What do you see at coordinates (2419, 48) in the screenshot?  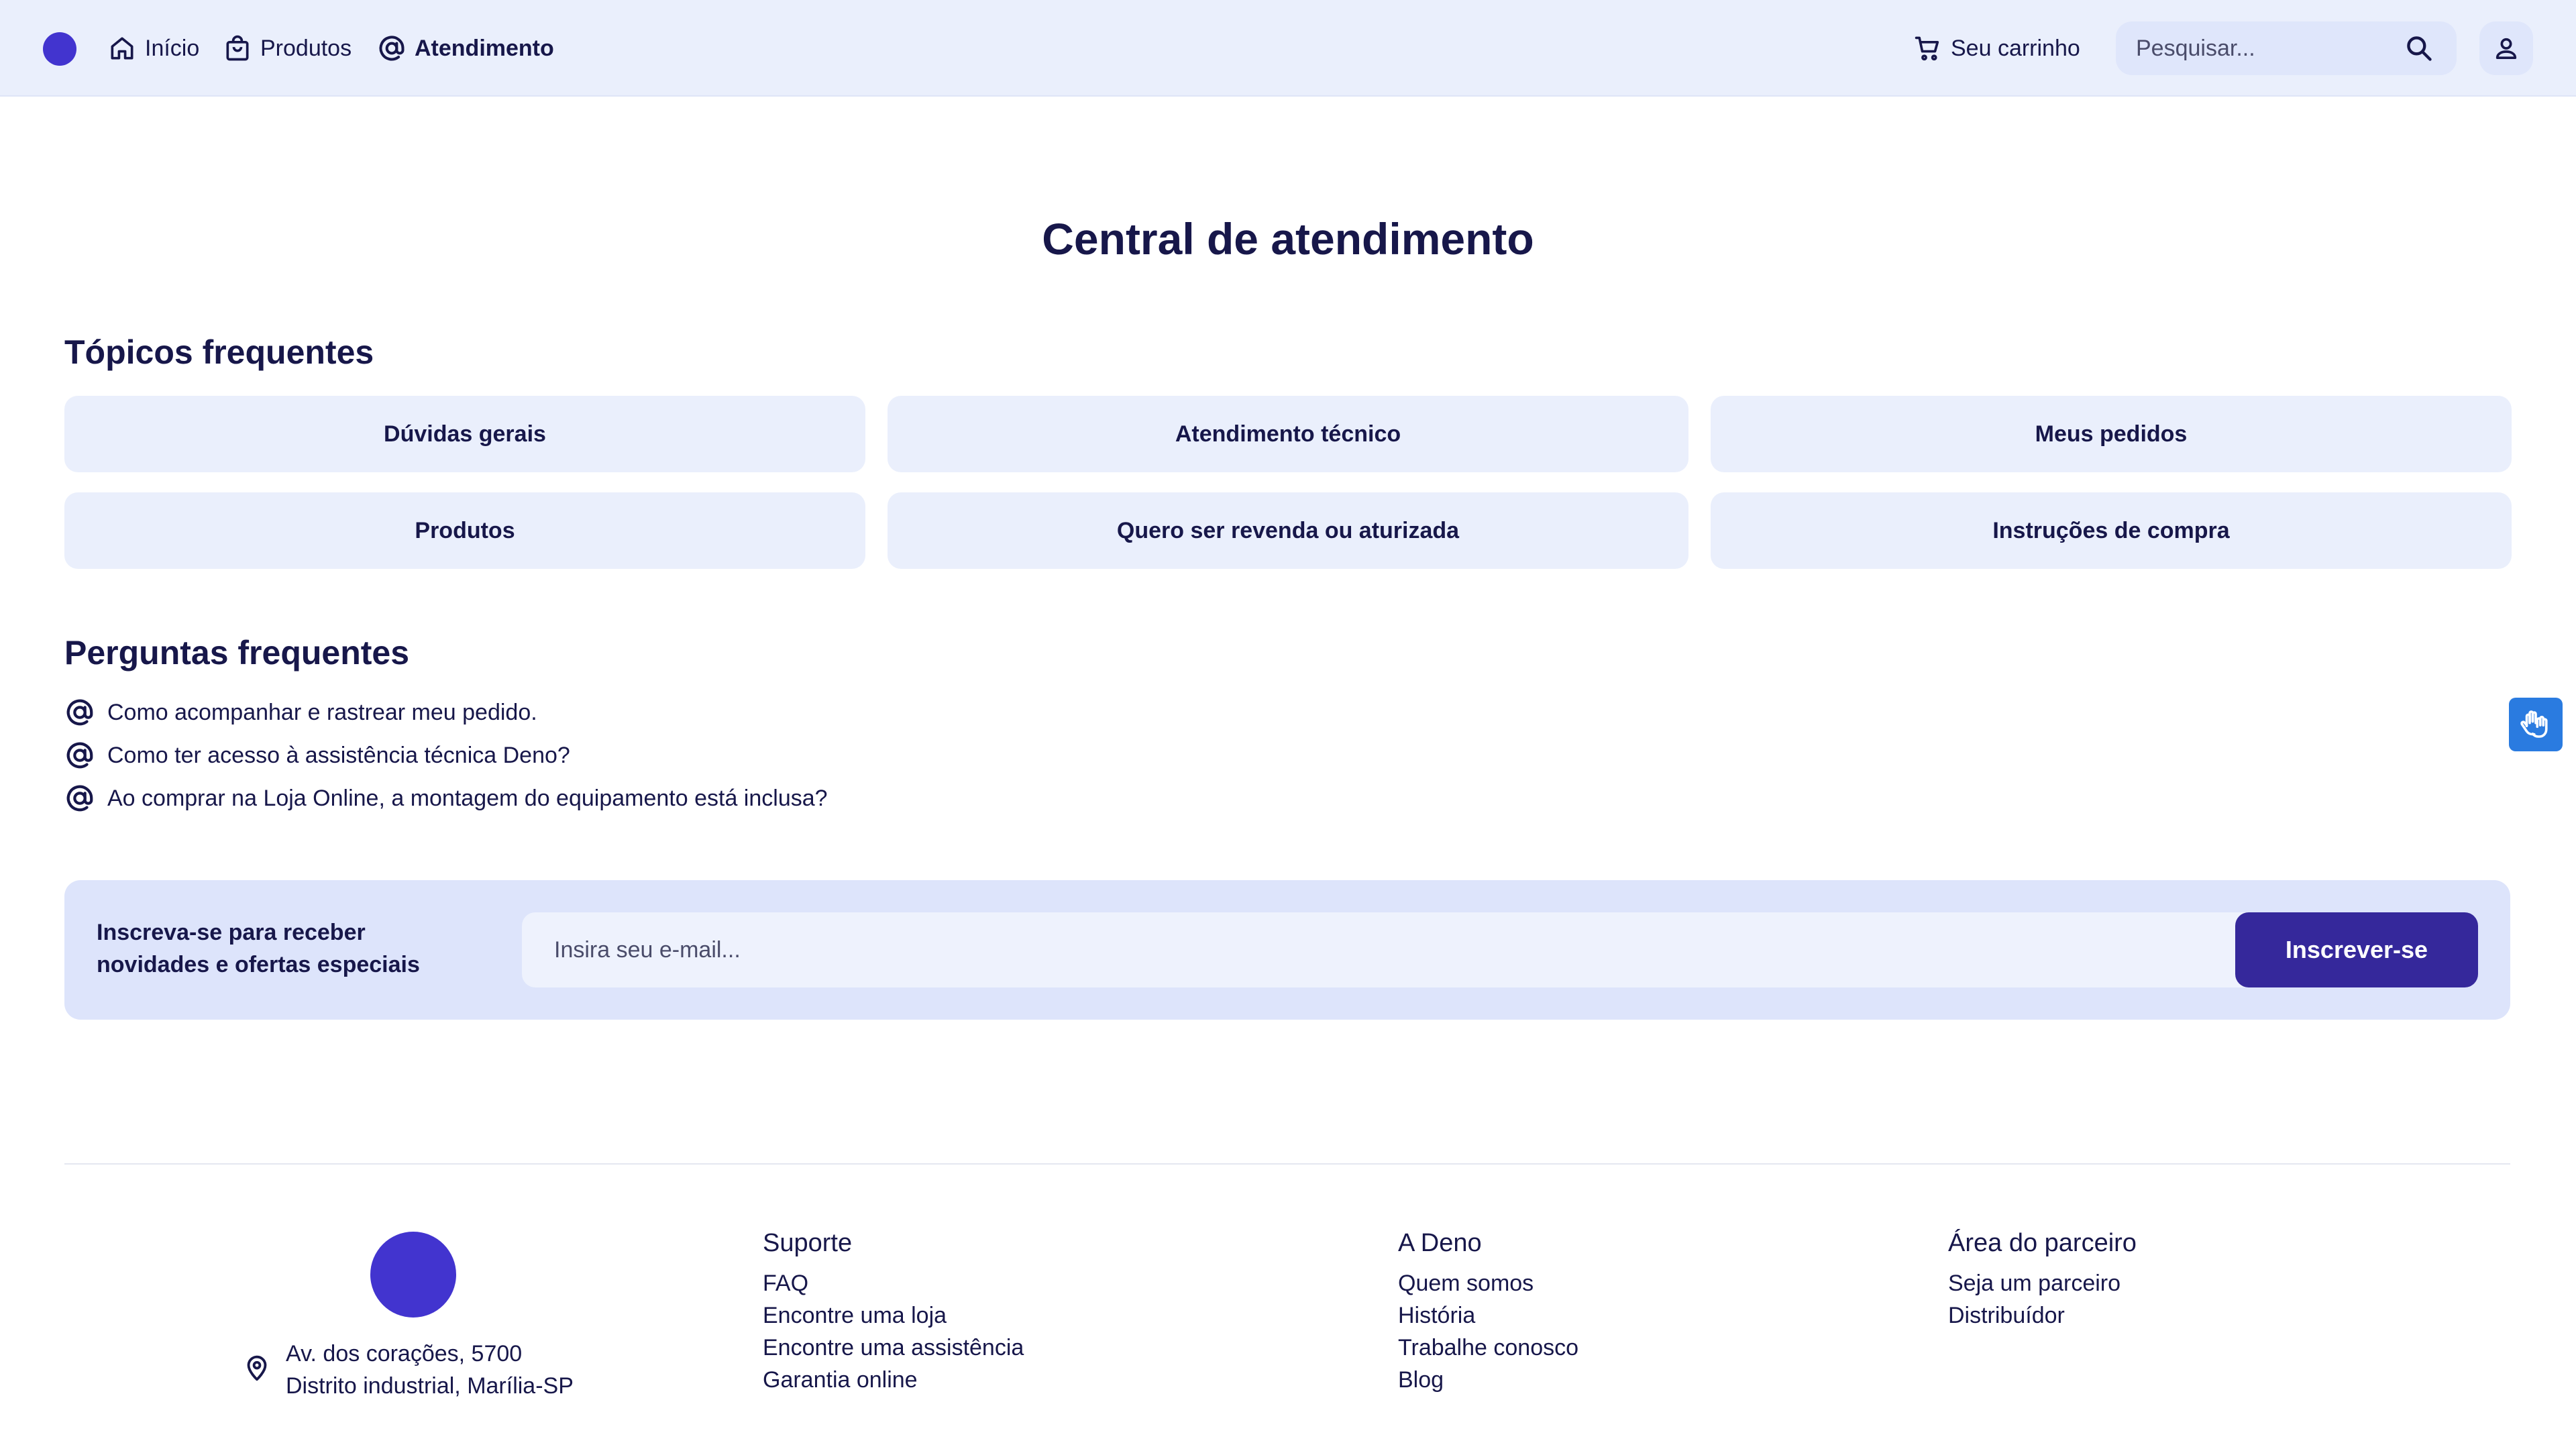 I see `search-icon` at bounding box center [2419, 48].